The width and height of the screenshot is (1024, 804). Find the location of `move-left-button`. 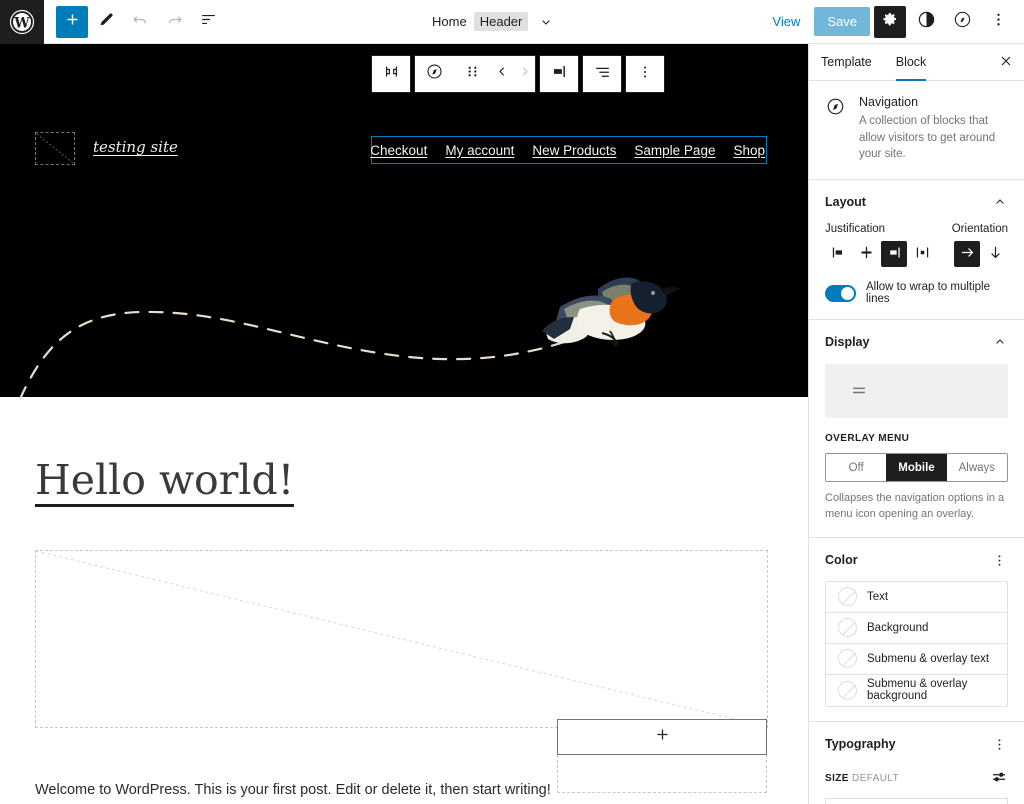

move-left-button is located at coordinates (502, 74).